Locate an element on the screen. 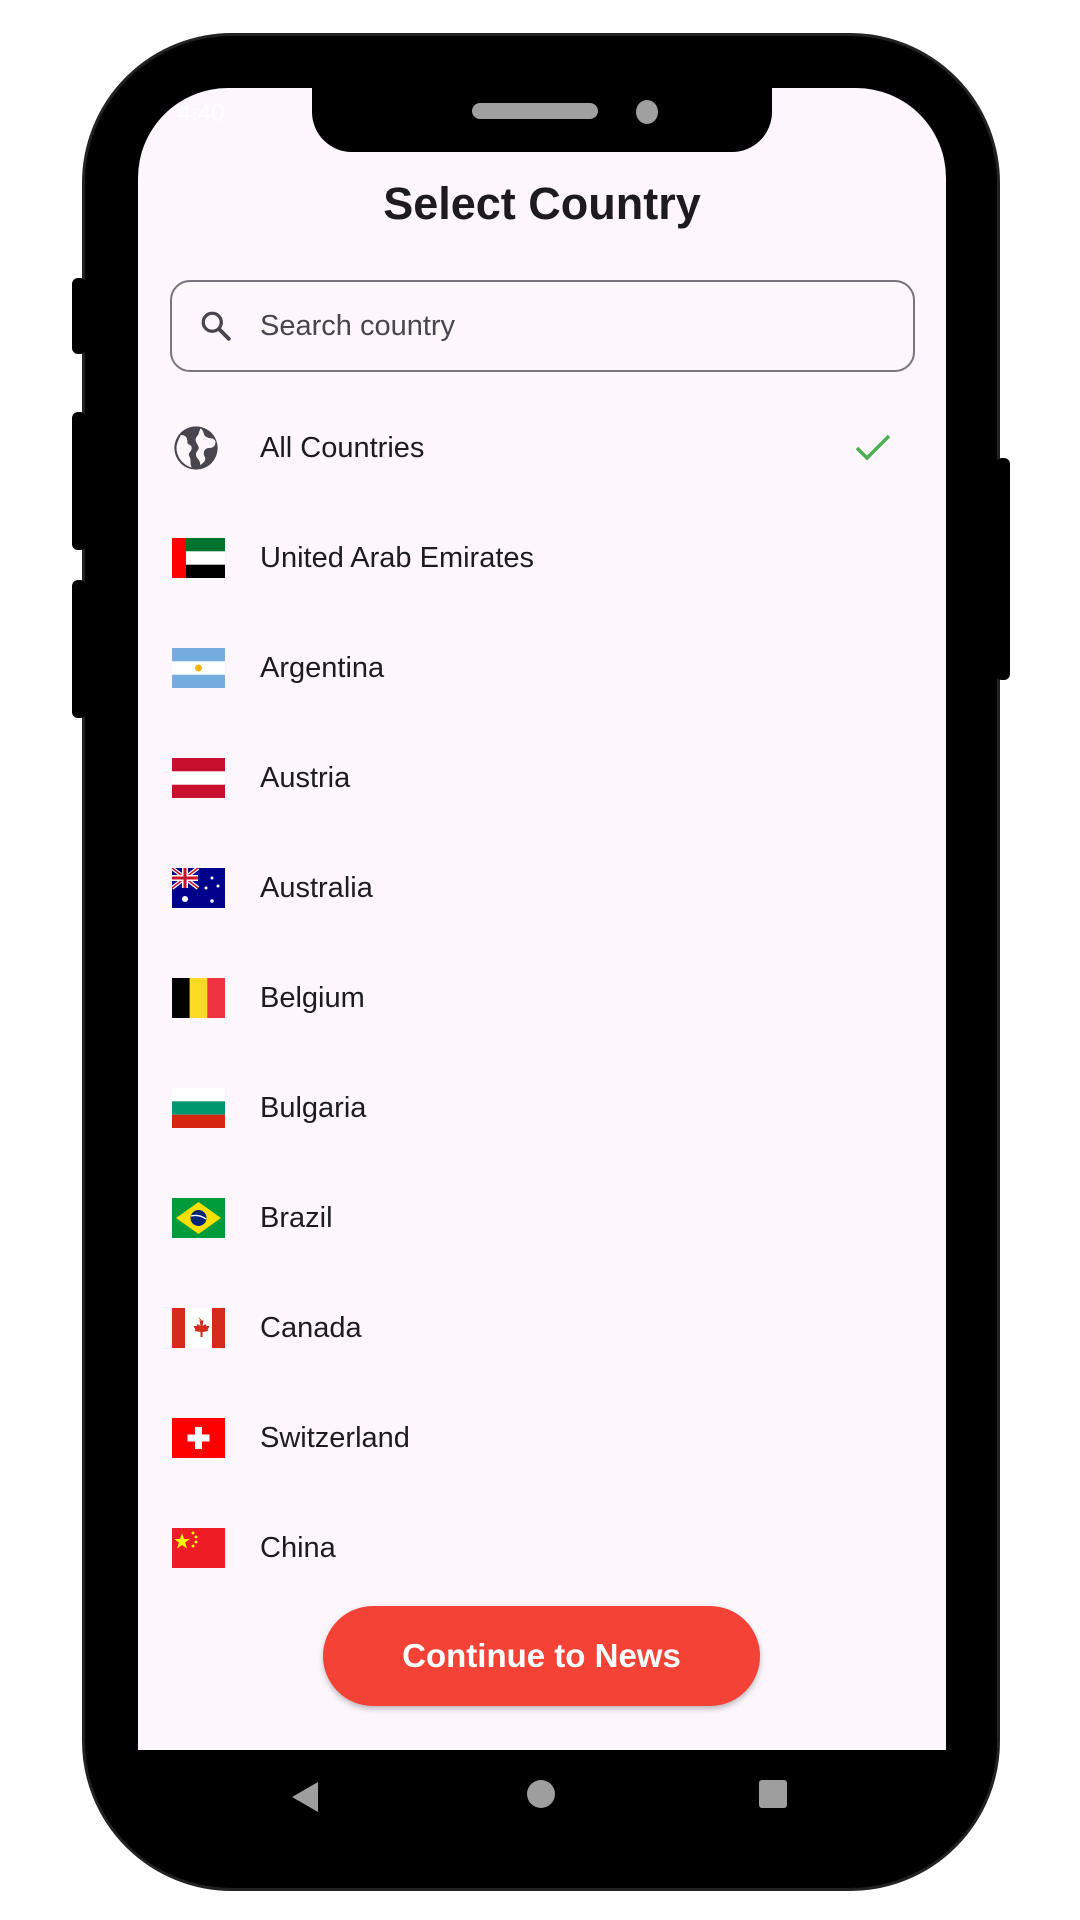  flag-ca-icon is located at coordinates (198, 1328).